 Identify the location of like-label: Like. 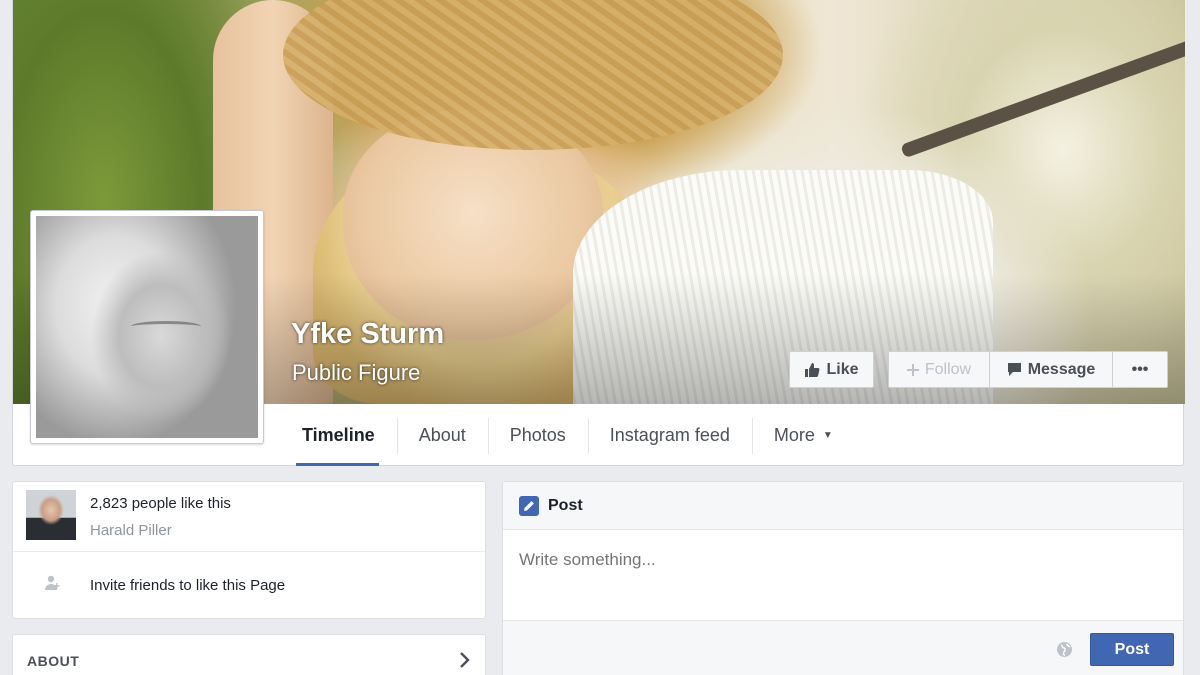
(842, 369).